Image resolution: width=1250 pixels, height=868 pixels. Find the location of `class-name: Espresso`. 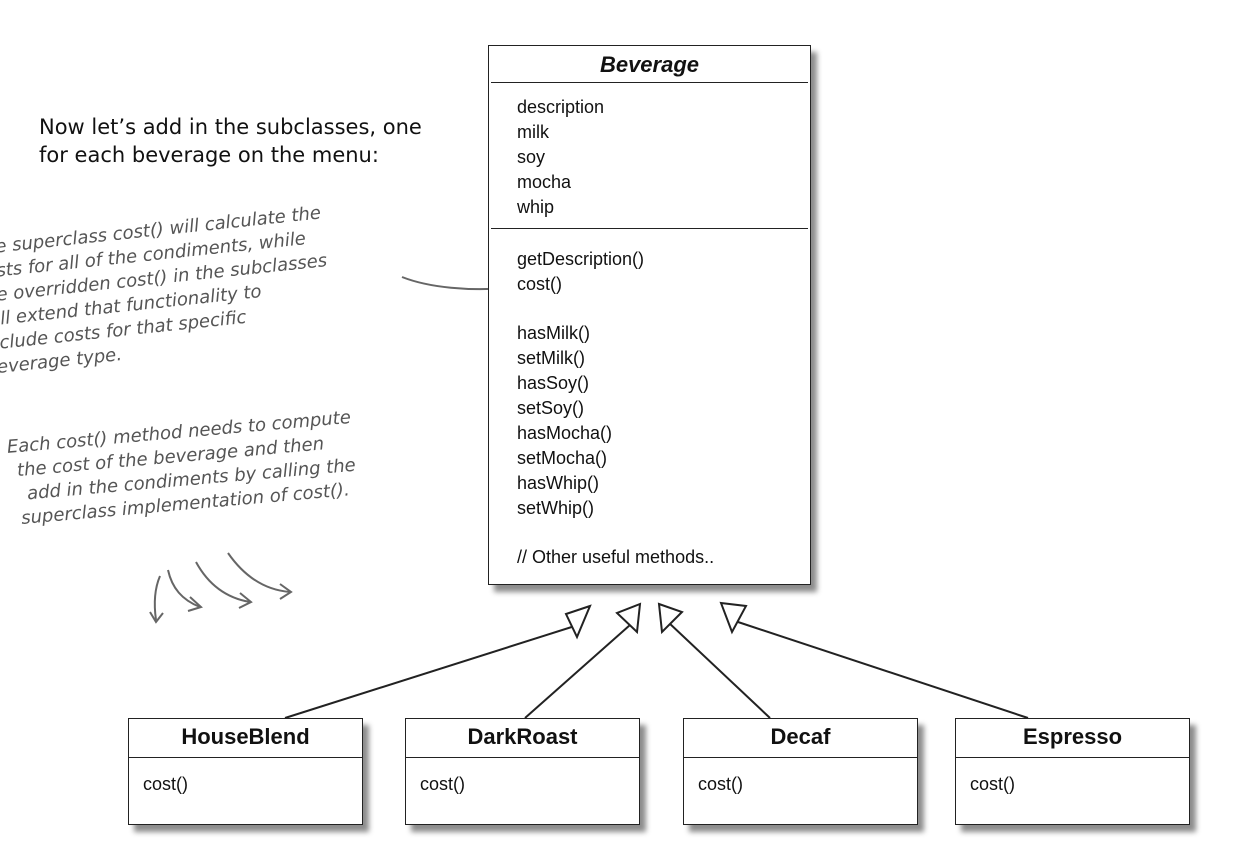

class-name: Espresso is located at coordinates (1072, 736).